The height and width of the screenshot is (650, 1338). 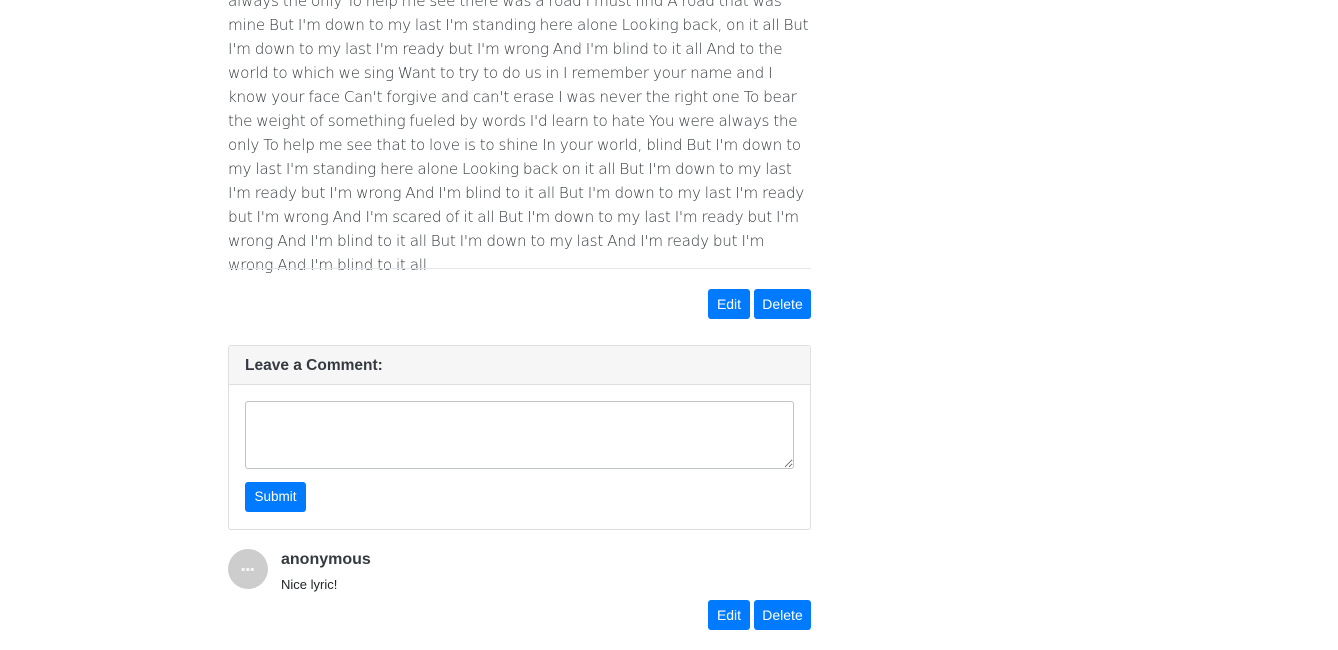 I want to click on post-actions: Edit Delete, so click(x=759, y=304).